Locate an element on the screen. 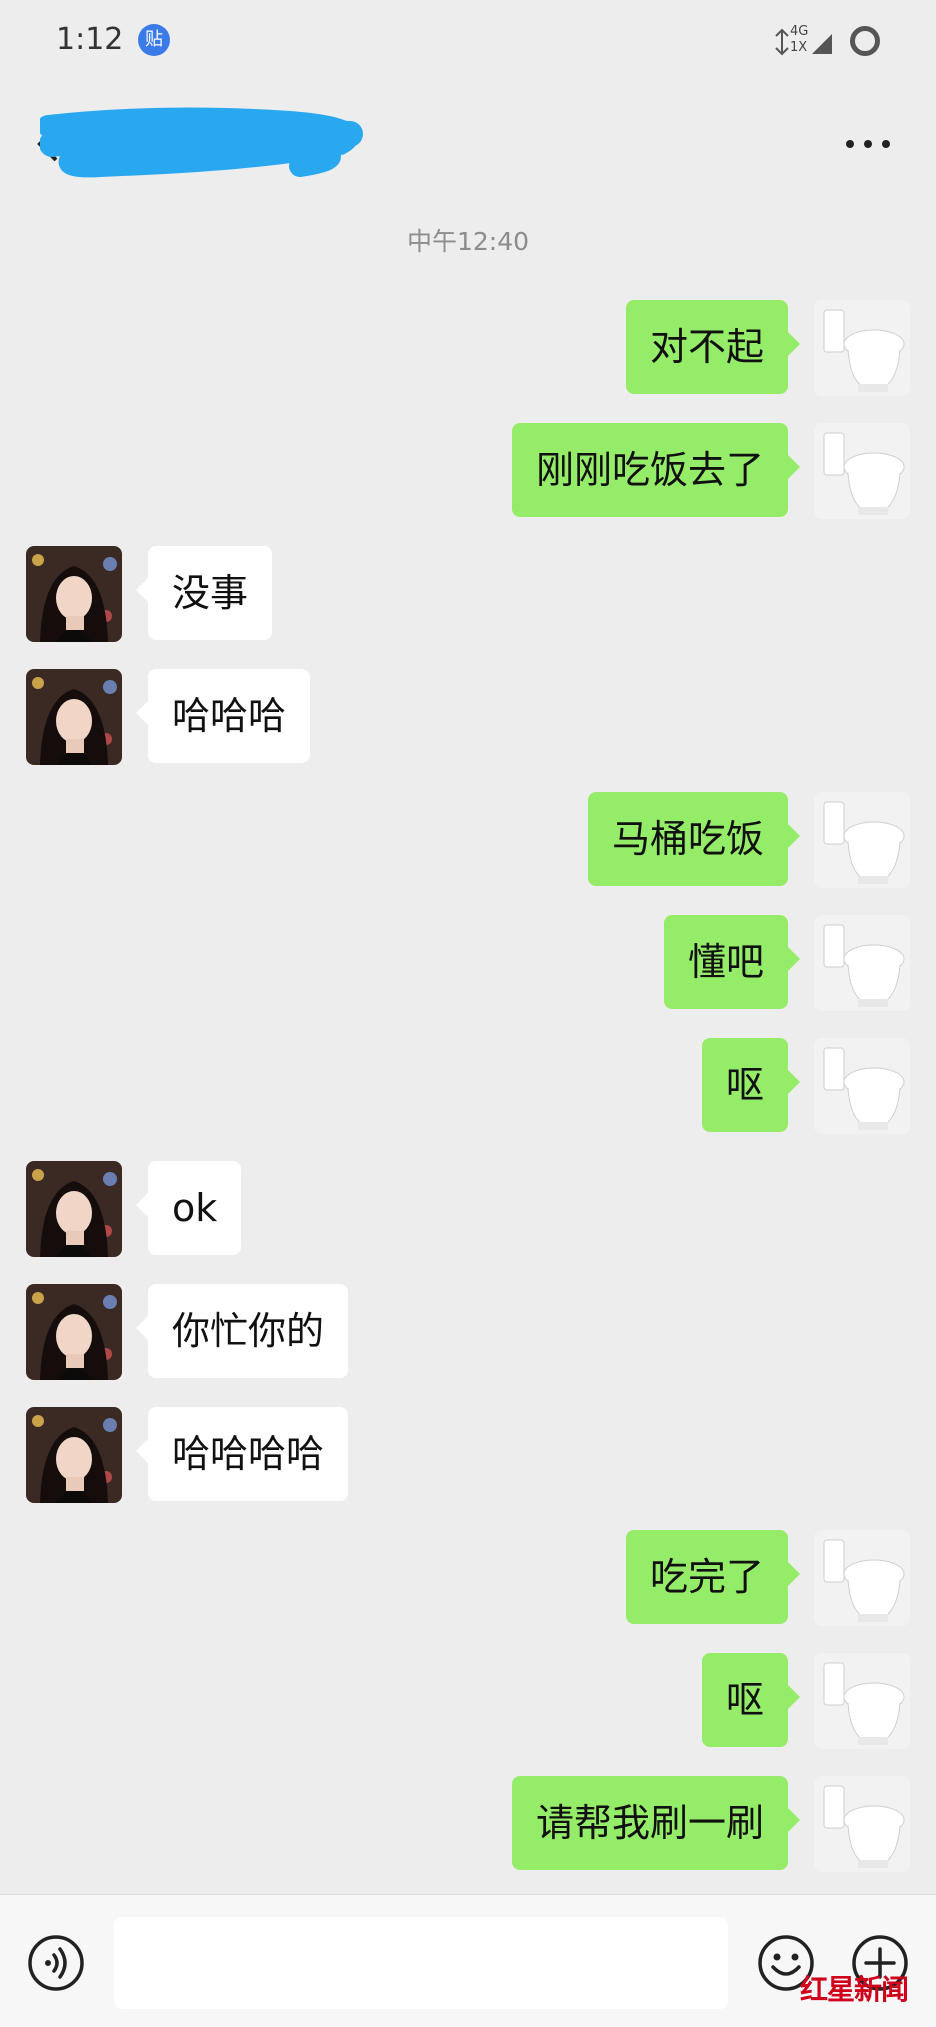 The width and height of the screenshot is (936, 2027). sent-message: 对不起 is located at coordinates (710, 348).